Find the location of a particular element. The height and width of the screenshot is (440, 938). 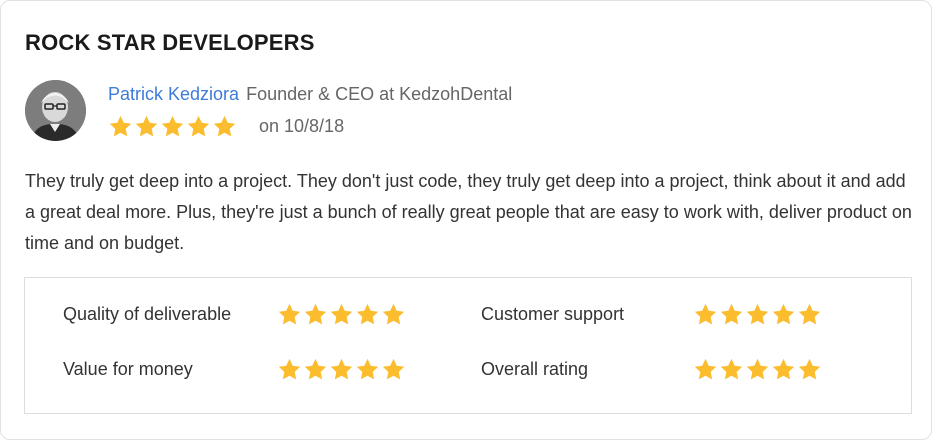

review-title: ROCK STAR DEVELOPERS is located at coordinates (170, 42).